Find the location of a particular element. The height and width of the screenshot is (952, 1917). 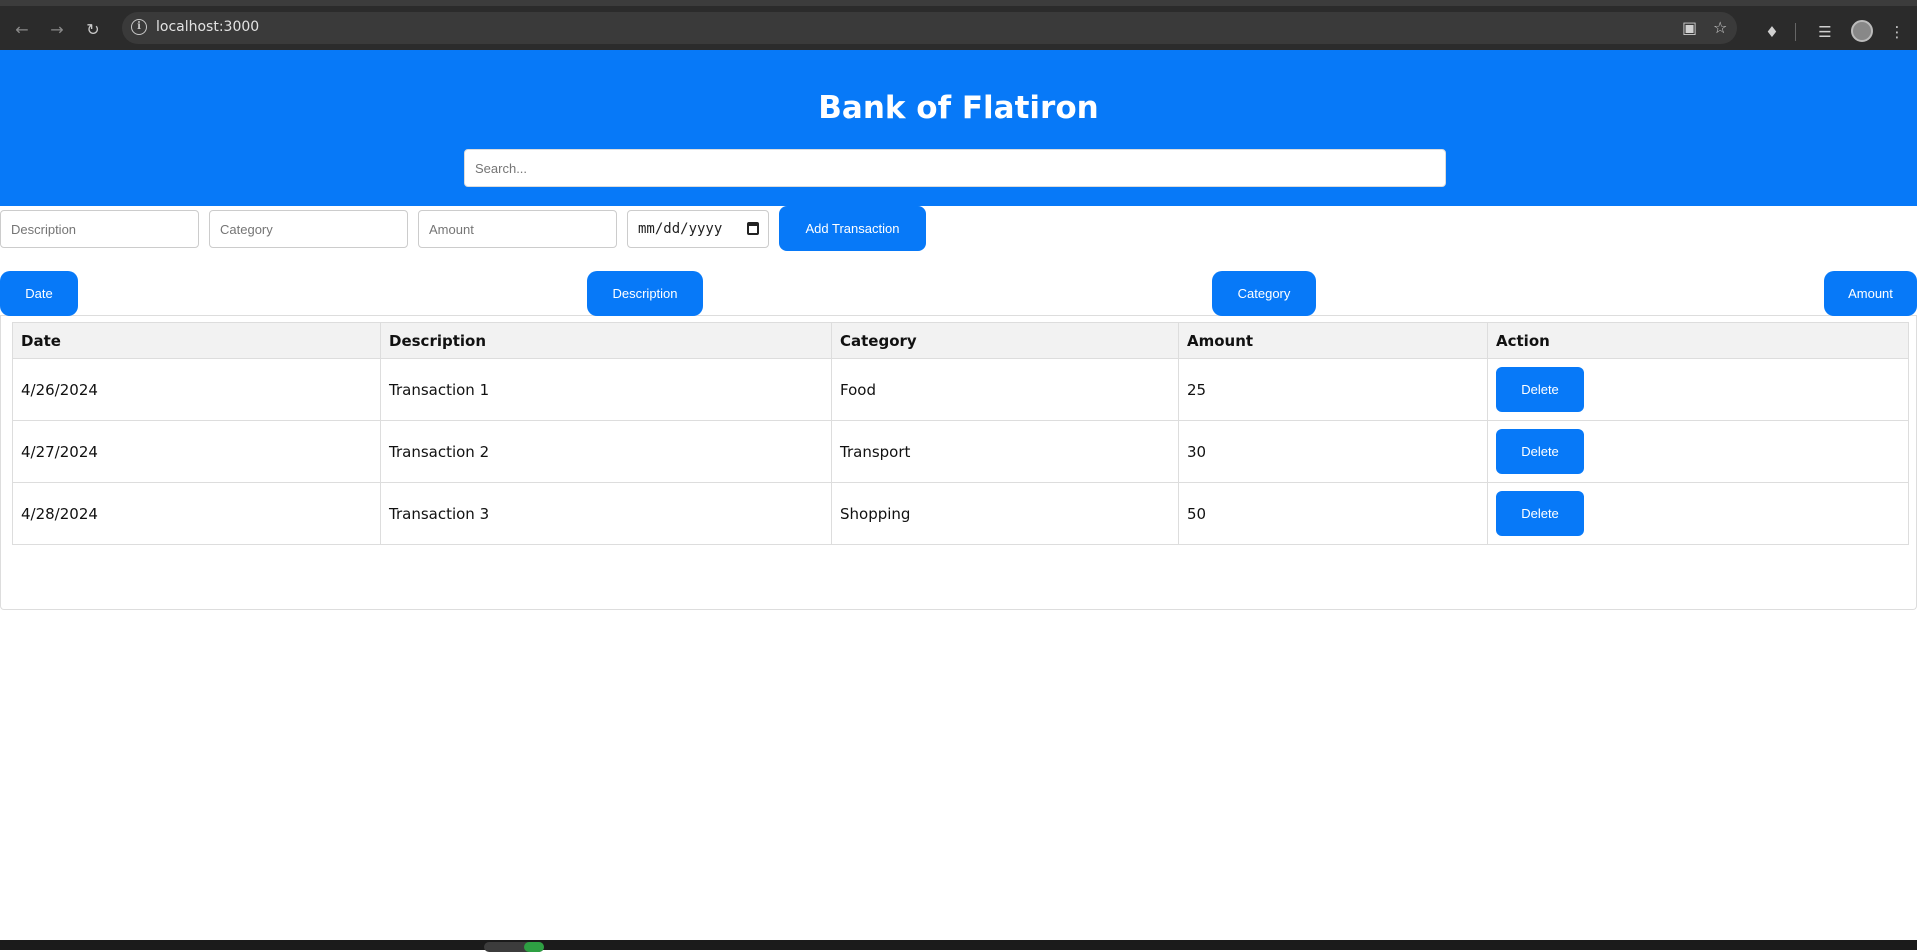

browser-toolbar: ← → ↻ i localhost:3000 ▣ ☆ ♦ ☰ ⋮ is located at coordinates (958, 25).